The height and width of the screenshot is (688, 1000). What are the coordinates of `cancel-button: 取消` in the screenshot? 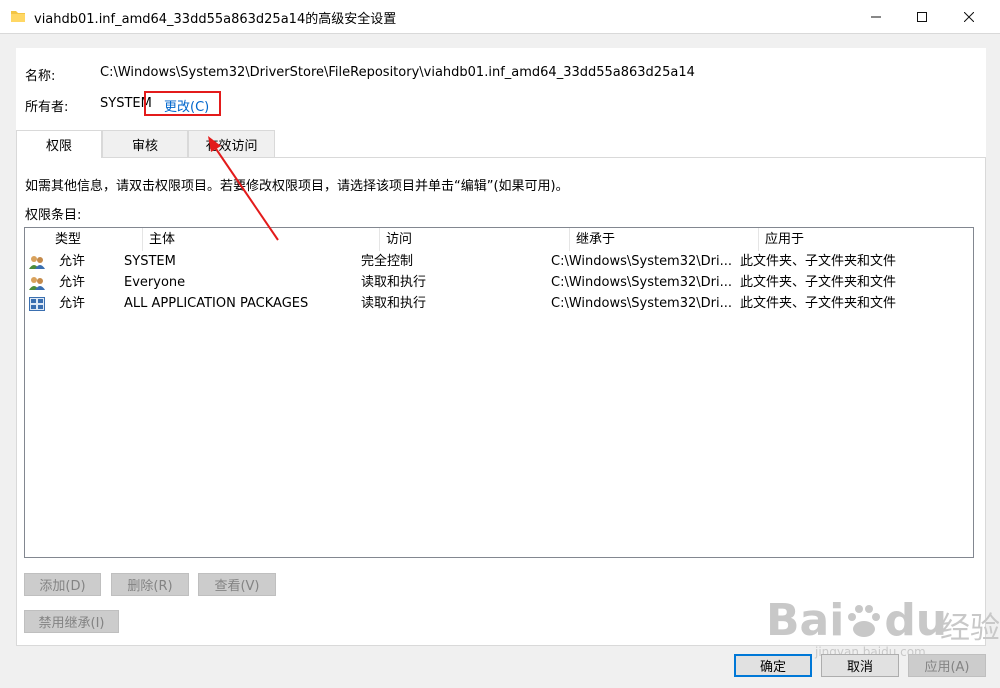 It's located at (860, 665).